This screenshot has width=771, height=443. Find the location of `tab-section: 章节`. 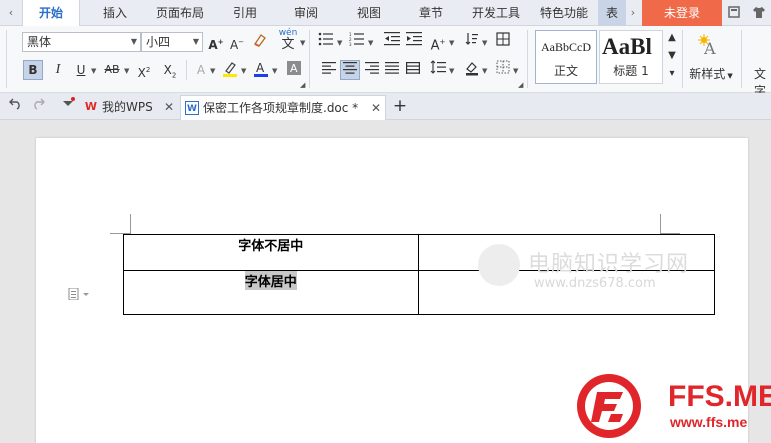

tab-section: 章节 is located at coordinates (431, 13).